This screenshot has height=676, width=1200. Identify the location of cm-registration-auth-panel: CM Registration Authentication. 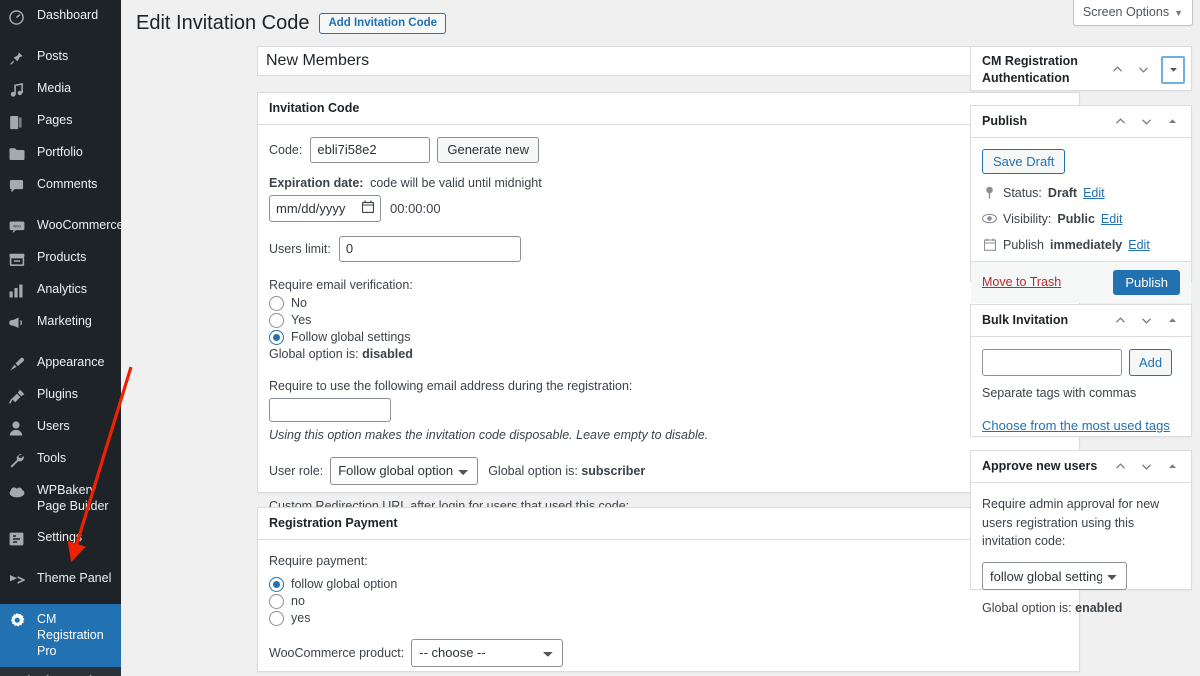
(1081, 68).